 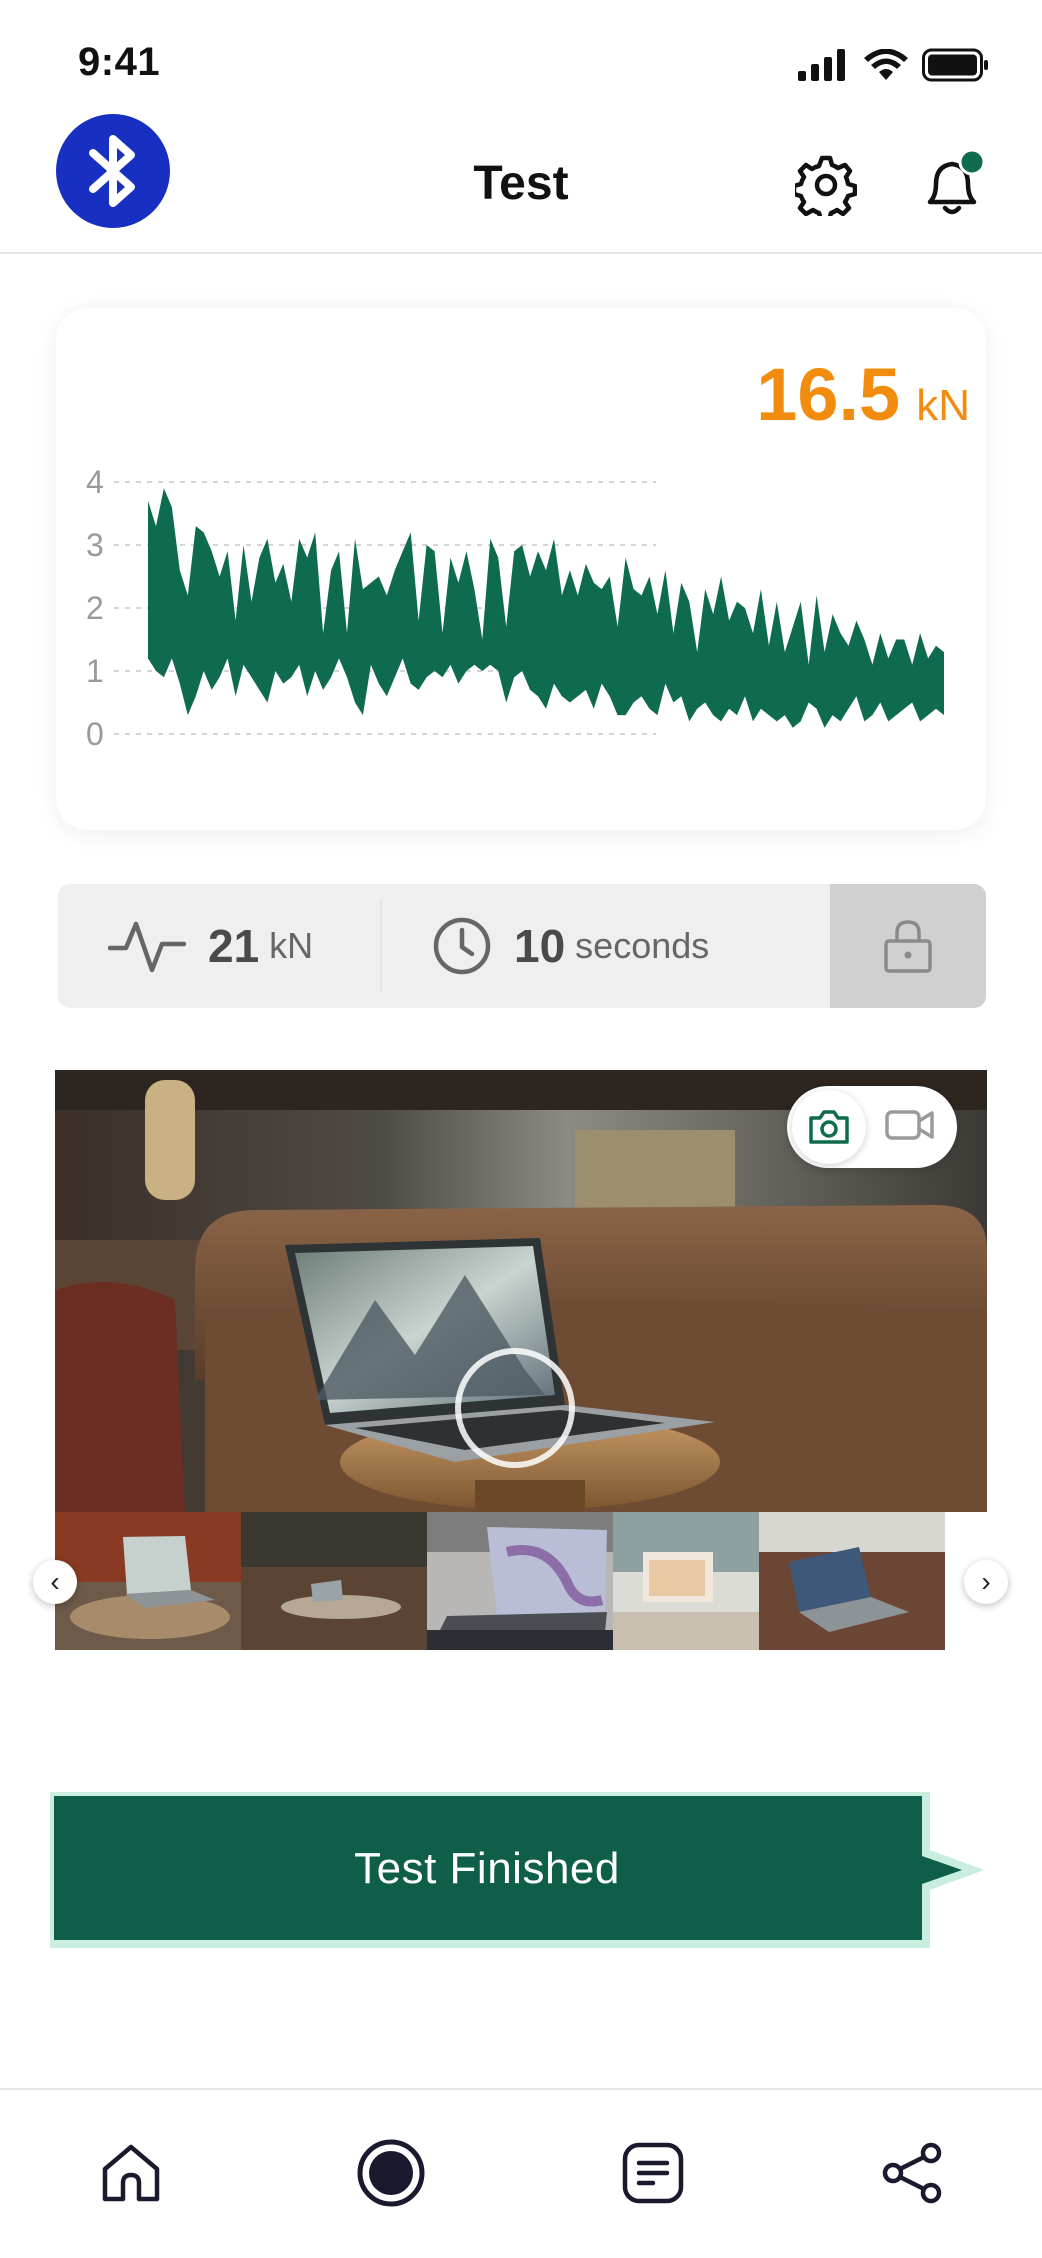 I want to click on lock-button, so click(x=908, y=946).